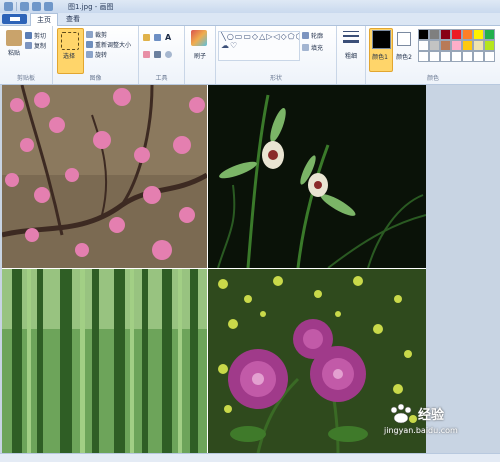  What do you see at coordinates (95, 78) in the screenshot?
I see `image-group-label: 图像` at bounding box center [95, 78].